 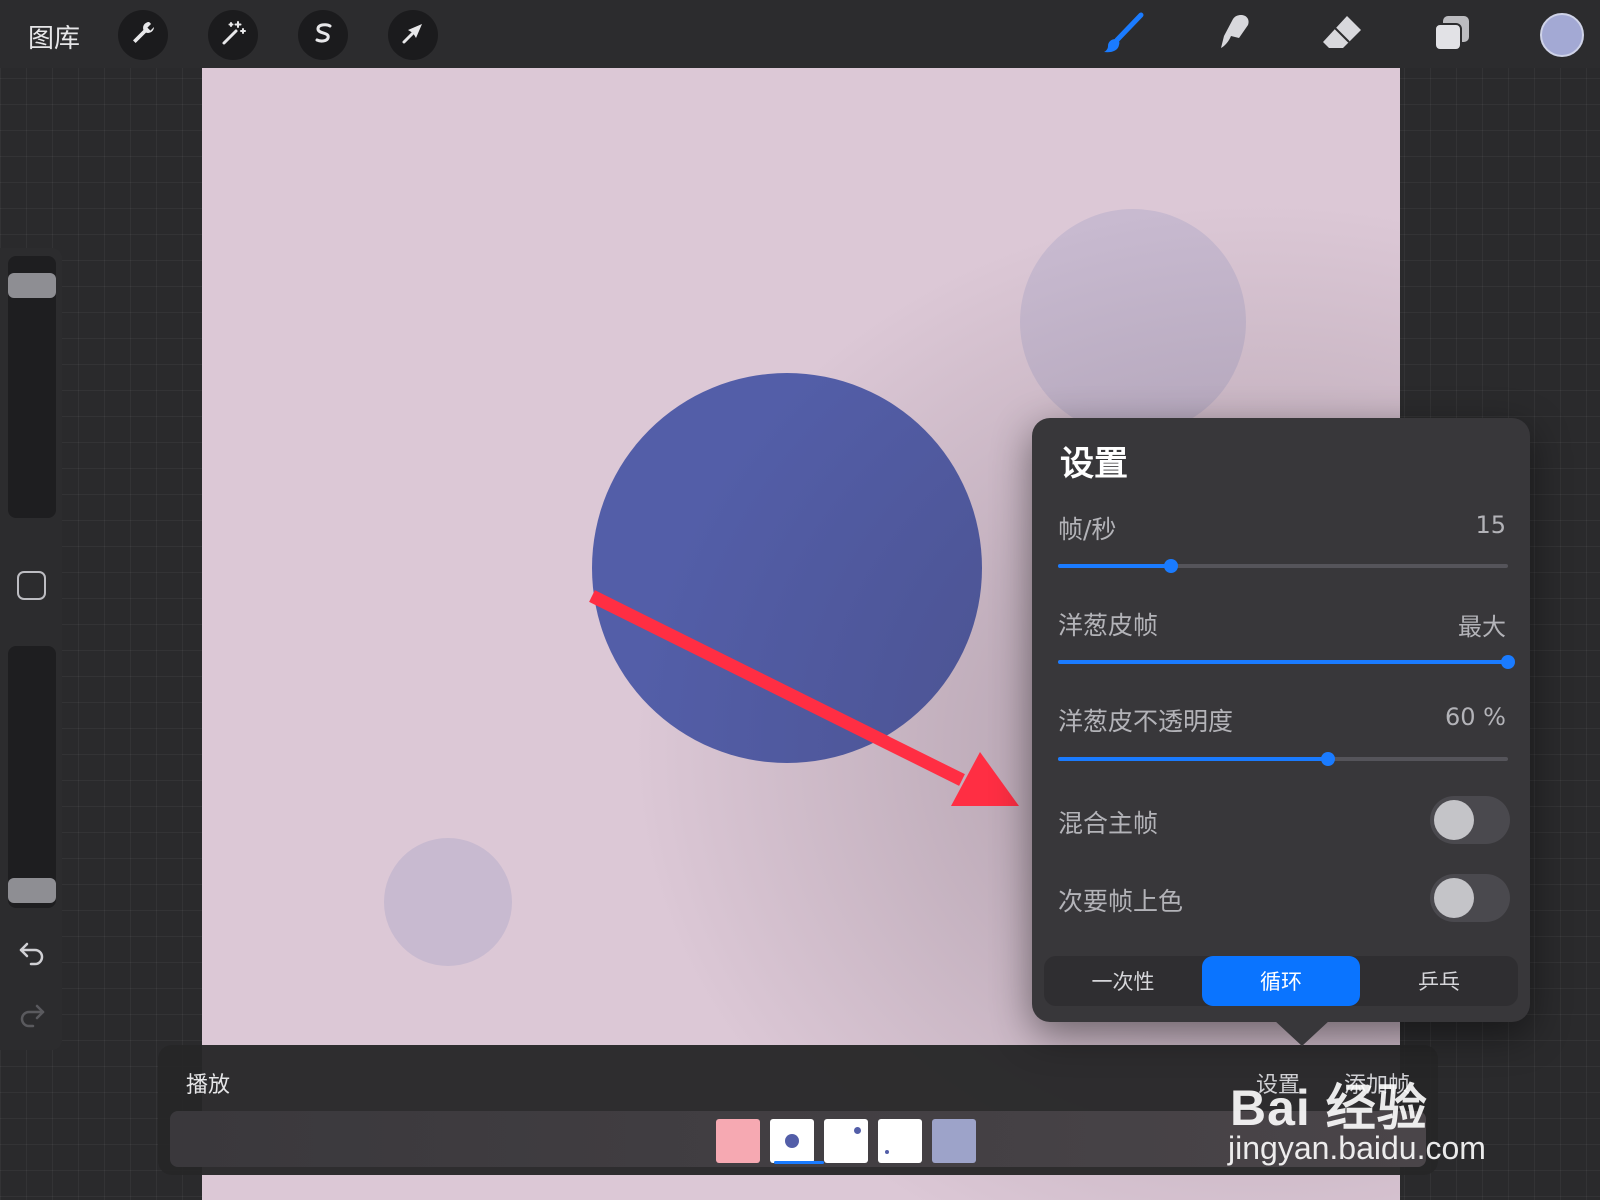 What do you see at coordinates (1357, 1148) in the screenshot?
I see `watermark-url: jingyan.baidu.com` at bounding box center [1357, 1148].